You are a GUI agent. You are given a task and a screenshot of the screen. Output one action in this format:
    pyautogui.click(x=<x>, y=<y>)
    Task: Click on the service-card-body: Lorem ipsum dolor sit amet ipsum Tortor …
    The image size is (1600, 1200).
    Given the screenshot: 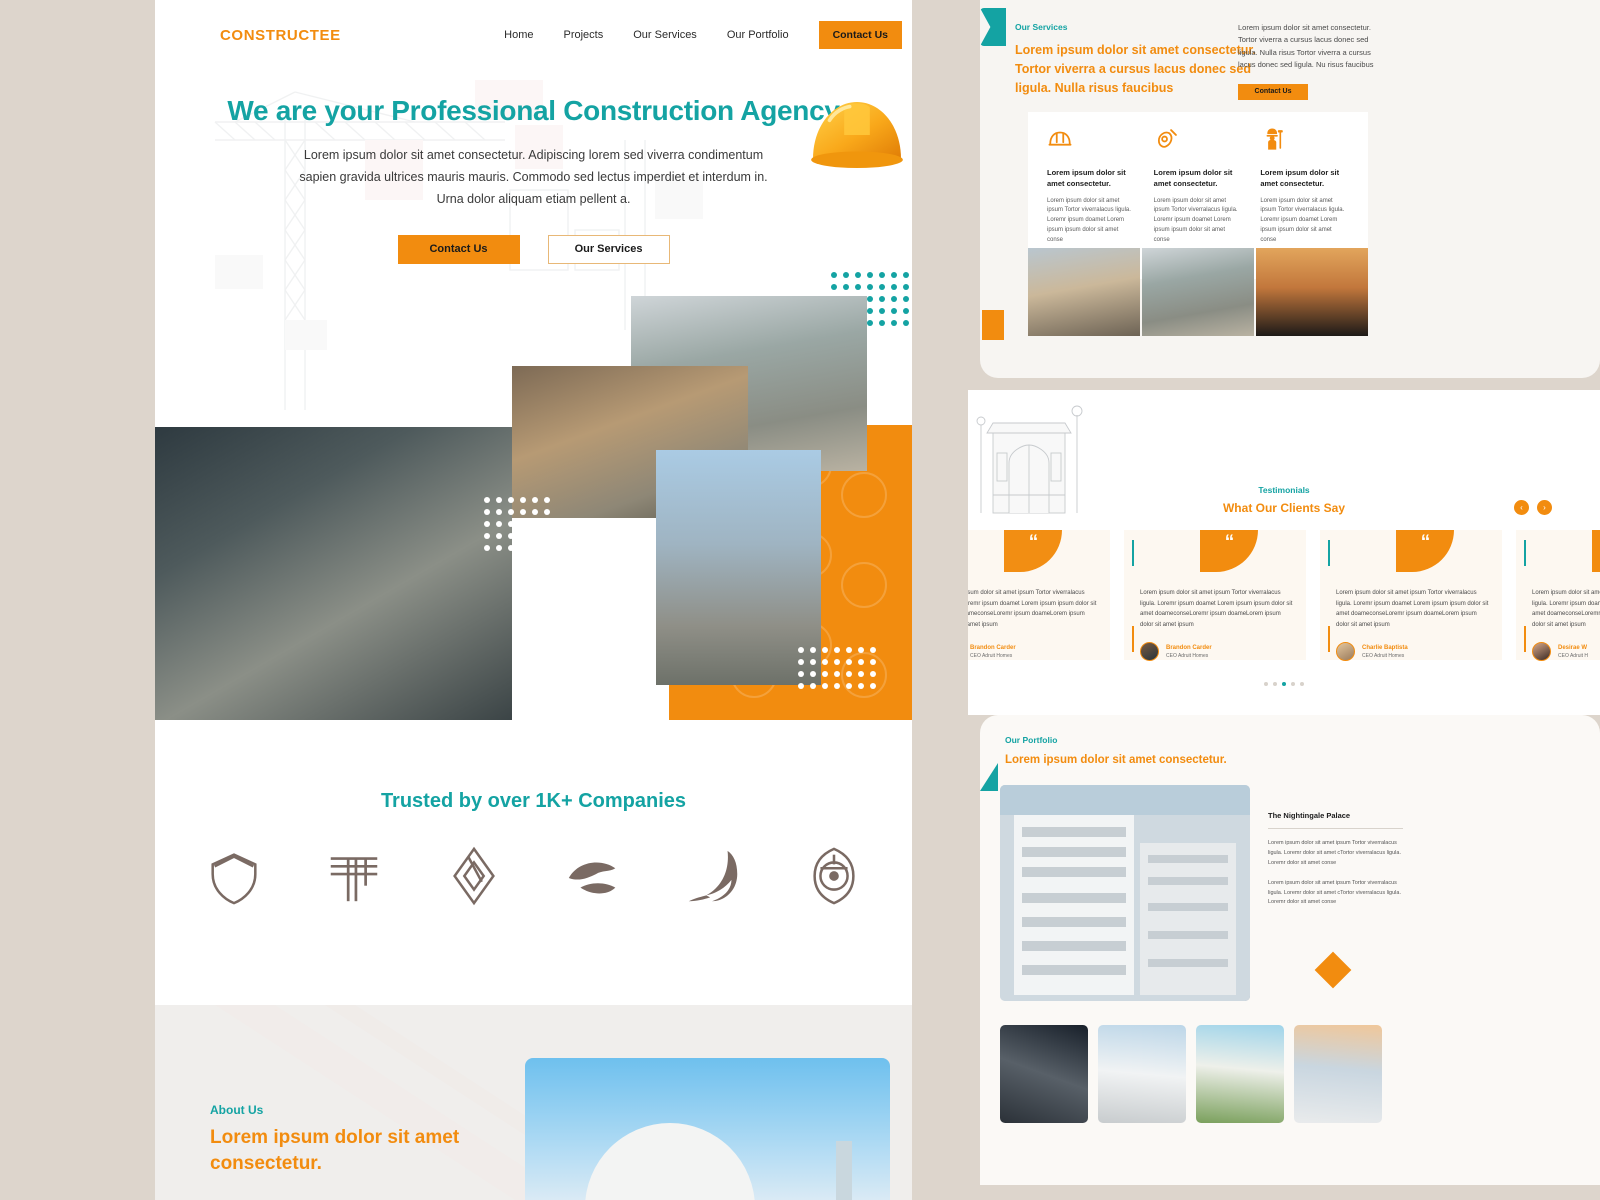 What is the action you would take?
    pyautogui.click(x=1302, y=220)
    